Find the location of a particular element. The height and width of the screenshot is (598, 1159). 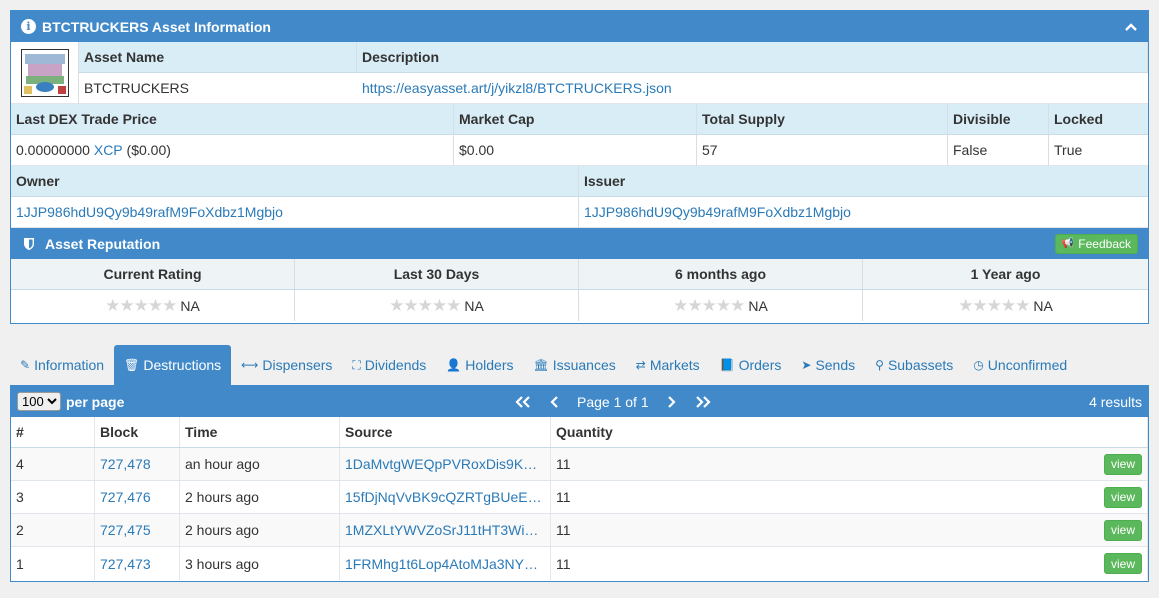

tab-dispensers: ⟷ Dispensers is located at coordinates (286, 365).